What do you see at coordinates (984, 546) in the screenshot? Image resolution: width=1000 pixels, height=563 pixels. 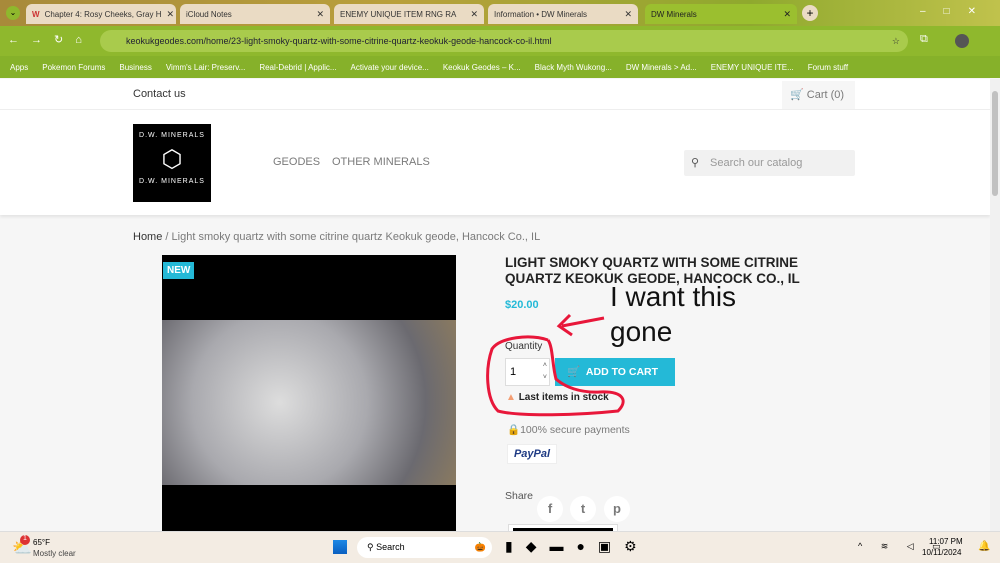 I see `bell-icon: 🔔` at bounding box center [984, 546].